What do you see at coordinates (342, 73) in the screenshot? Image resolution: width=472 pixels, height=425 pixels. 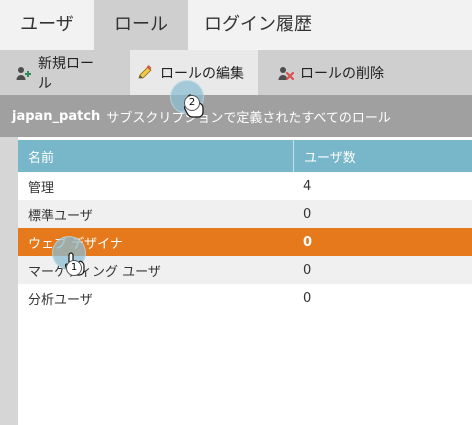 I see `delete-role-label: ロールの削除` at bounding box center [342, 73].